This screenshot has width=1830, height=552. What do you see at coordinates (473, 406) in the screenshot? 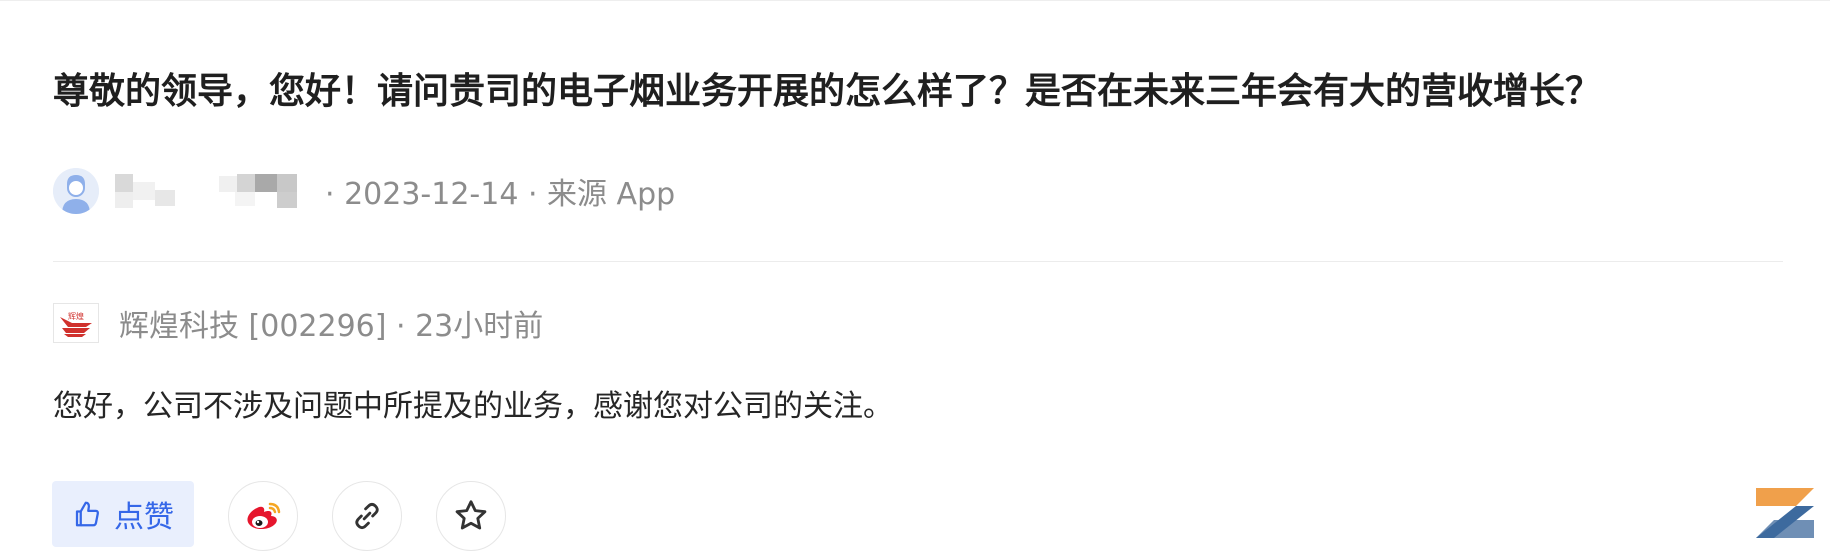
I see `answer-text: 您好，公司不涉及问题中所提及的业务，感谢您对公司的关注。` at bounding box center [473, 406].